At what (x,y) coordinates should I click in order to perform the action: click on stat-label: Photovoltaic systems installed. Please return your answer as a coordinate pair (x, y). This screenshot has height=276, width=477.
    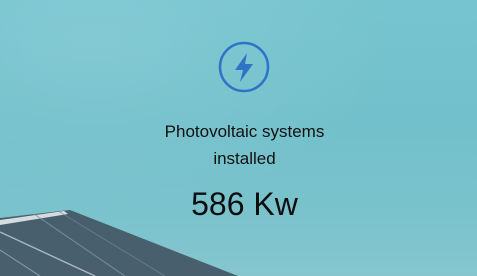
    Looking at the image, I should click on (244, 145).